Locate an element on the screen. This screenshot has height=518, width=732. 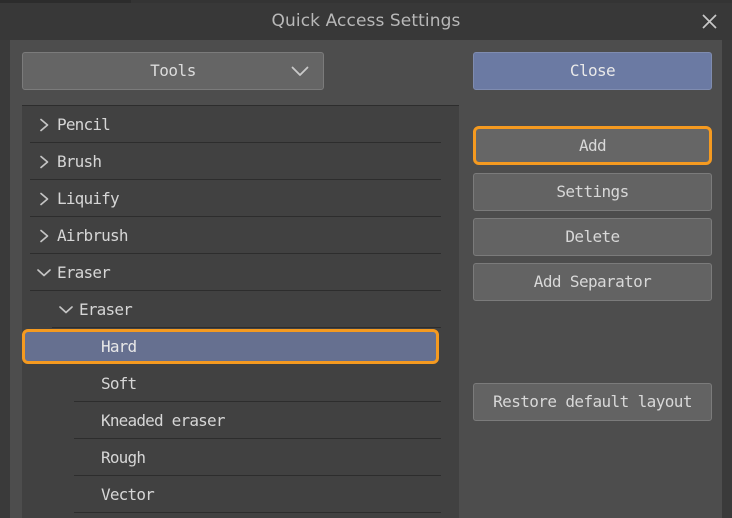
title-bar: Quick Access Settings is located at coordinates (366, 21).